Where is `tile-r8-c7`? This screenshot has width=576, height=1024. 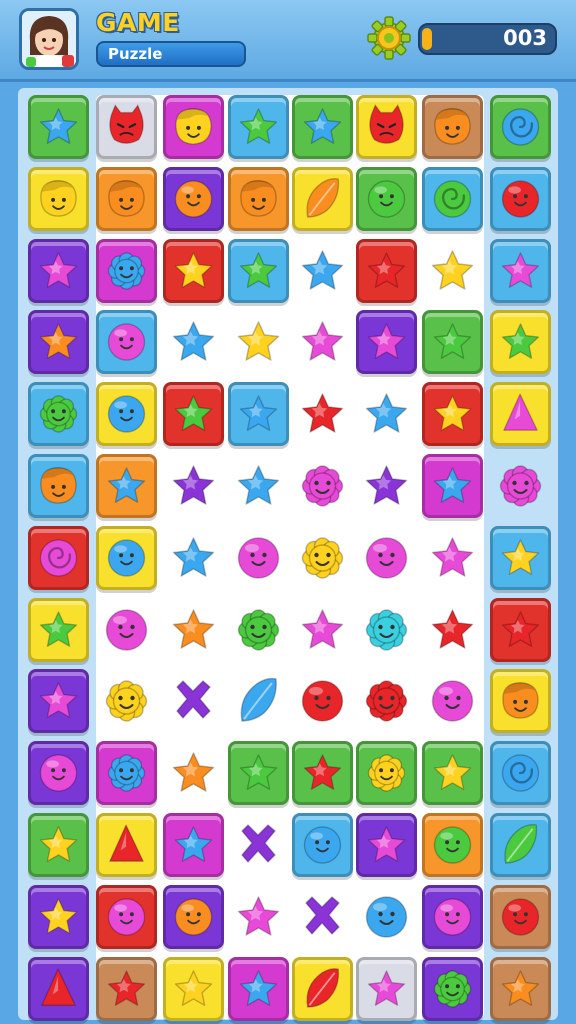
tile-r8-c7 is located at coordinates (452, 630).